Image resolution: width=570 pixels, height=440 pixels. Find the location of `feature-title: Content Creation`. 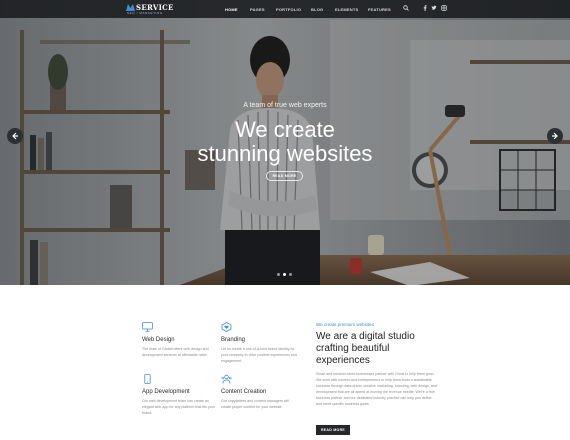

feature-title: Content Creation is located at coordinates (244, 392).